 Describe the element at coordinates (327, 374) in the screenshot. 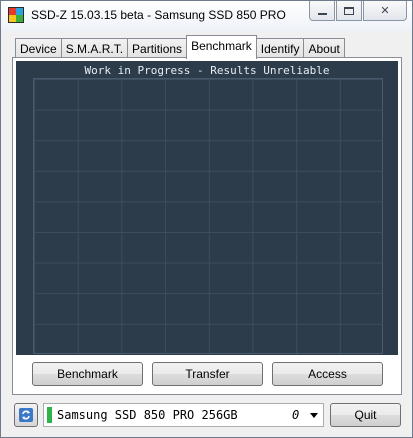

I see `access-button: Access` at that location.